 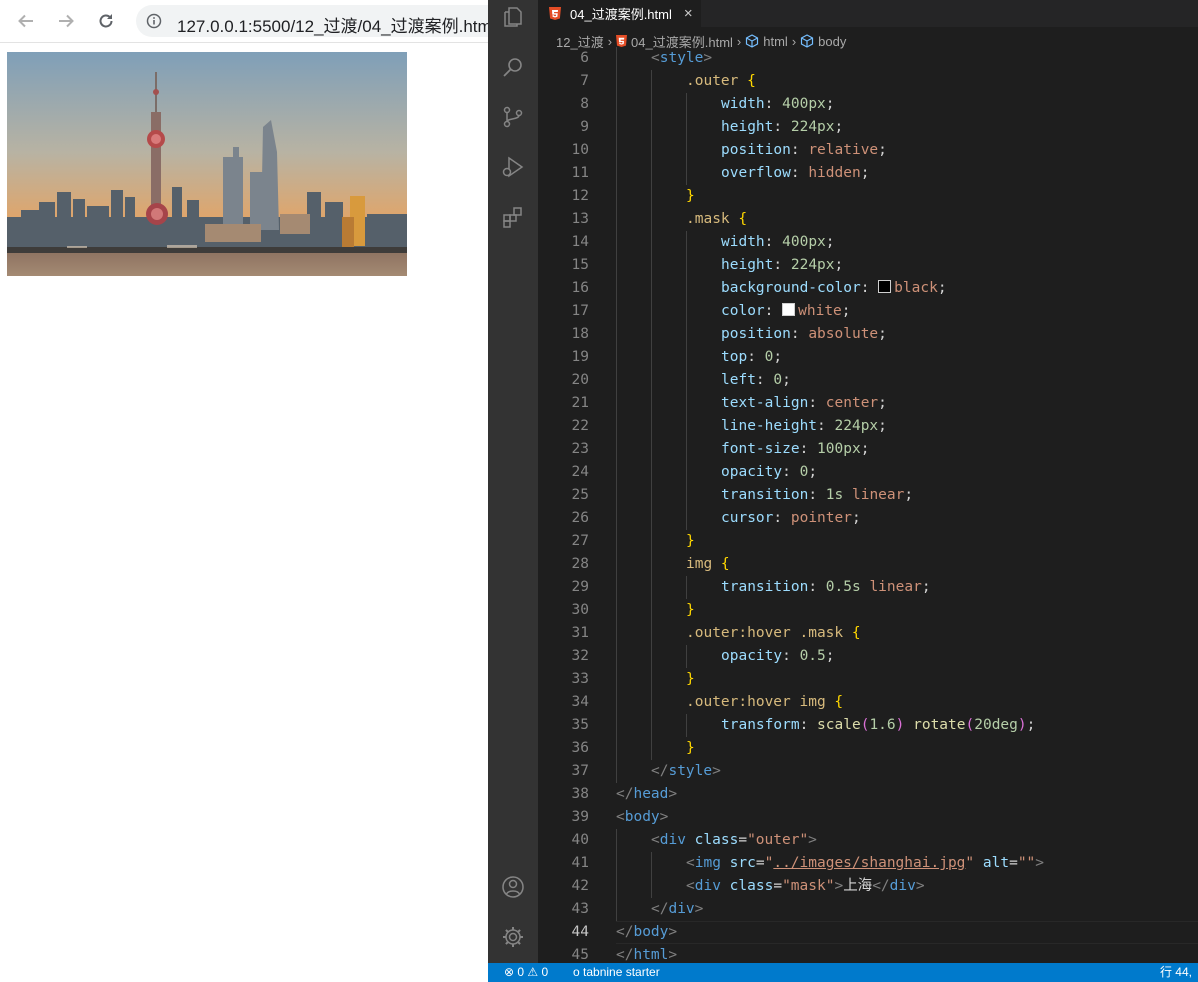 What do you see at coordinates (868, 564) in the screenshot?
I see `code-line: 28 img {` at bounding box center [868, 564].